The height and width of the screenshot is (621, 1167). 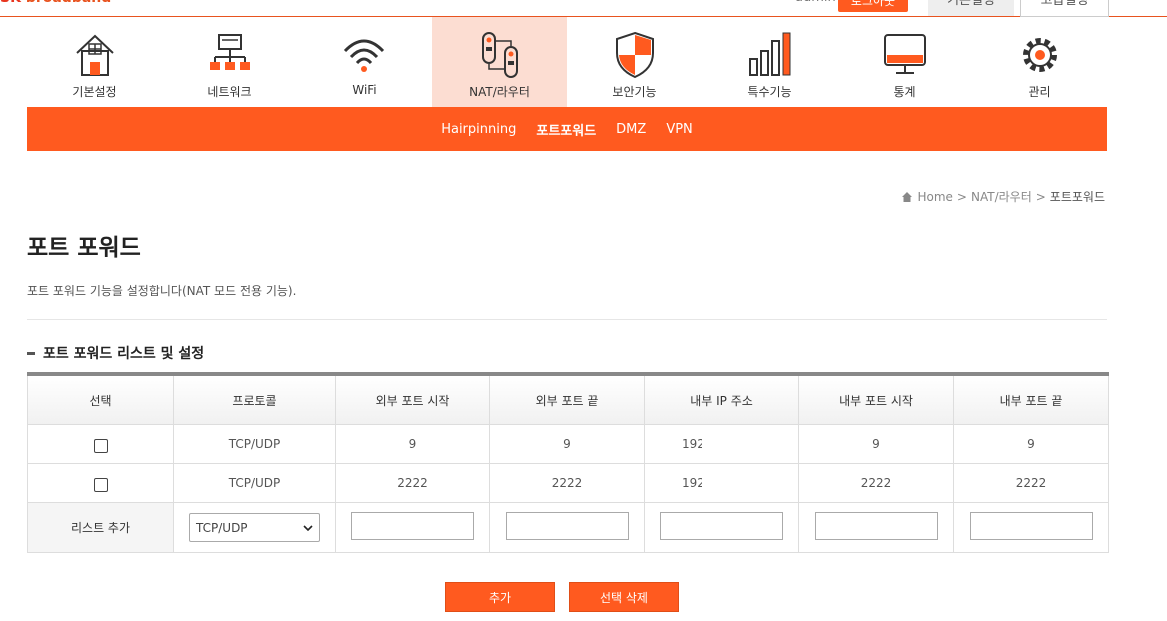 I want to click on cell-ext-start: 2222, so click(x=412, y=483).